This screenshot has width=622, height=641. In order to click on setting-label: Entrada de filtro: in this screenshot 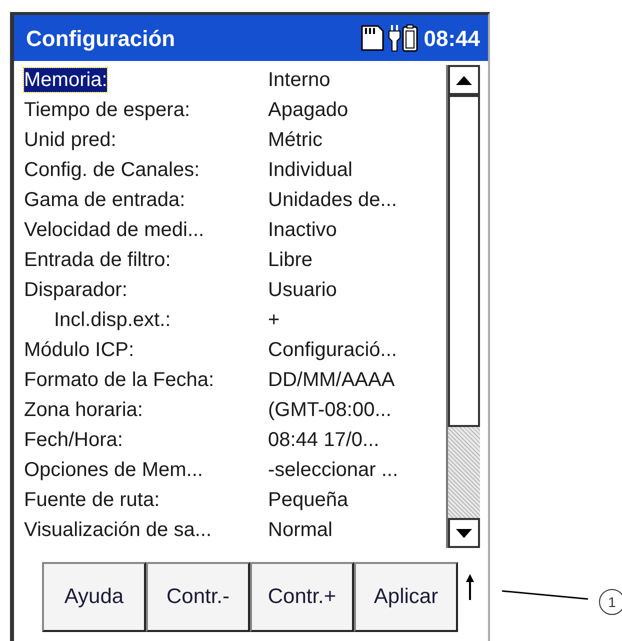, I will do `click(97, 260)`.